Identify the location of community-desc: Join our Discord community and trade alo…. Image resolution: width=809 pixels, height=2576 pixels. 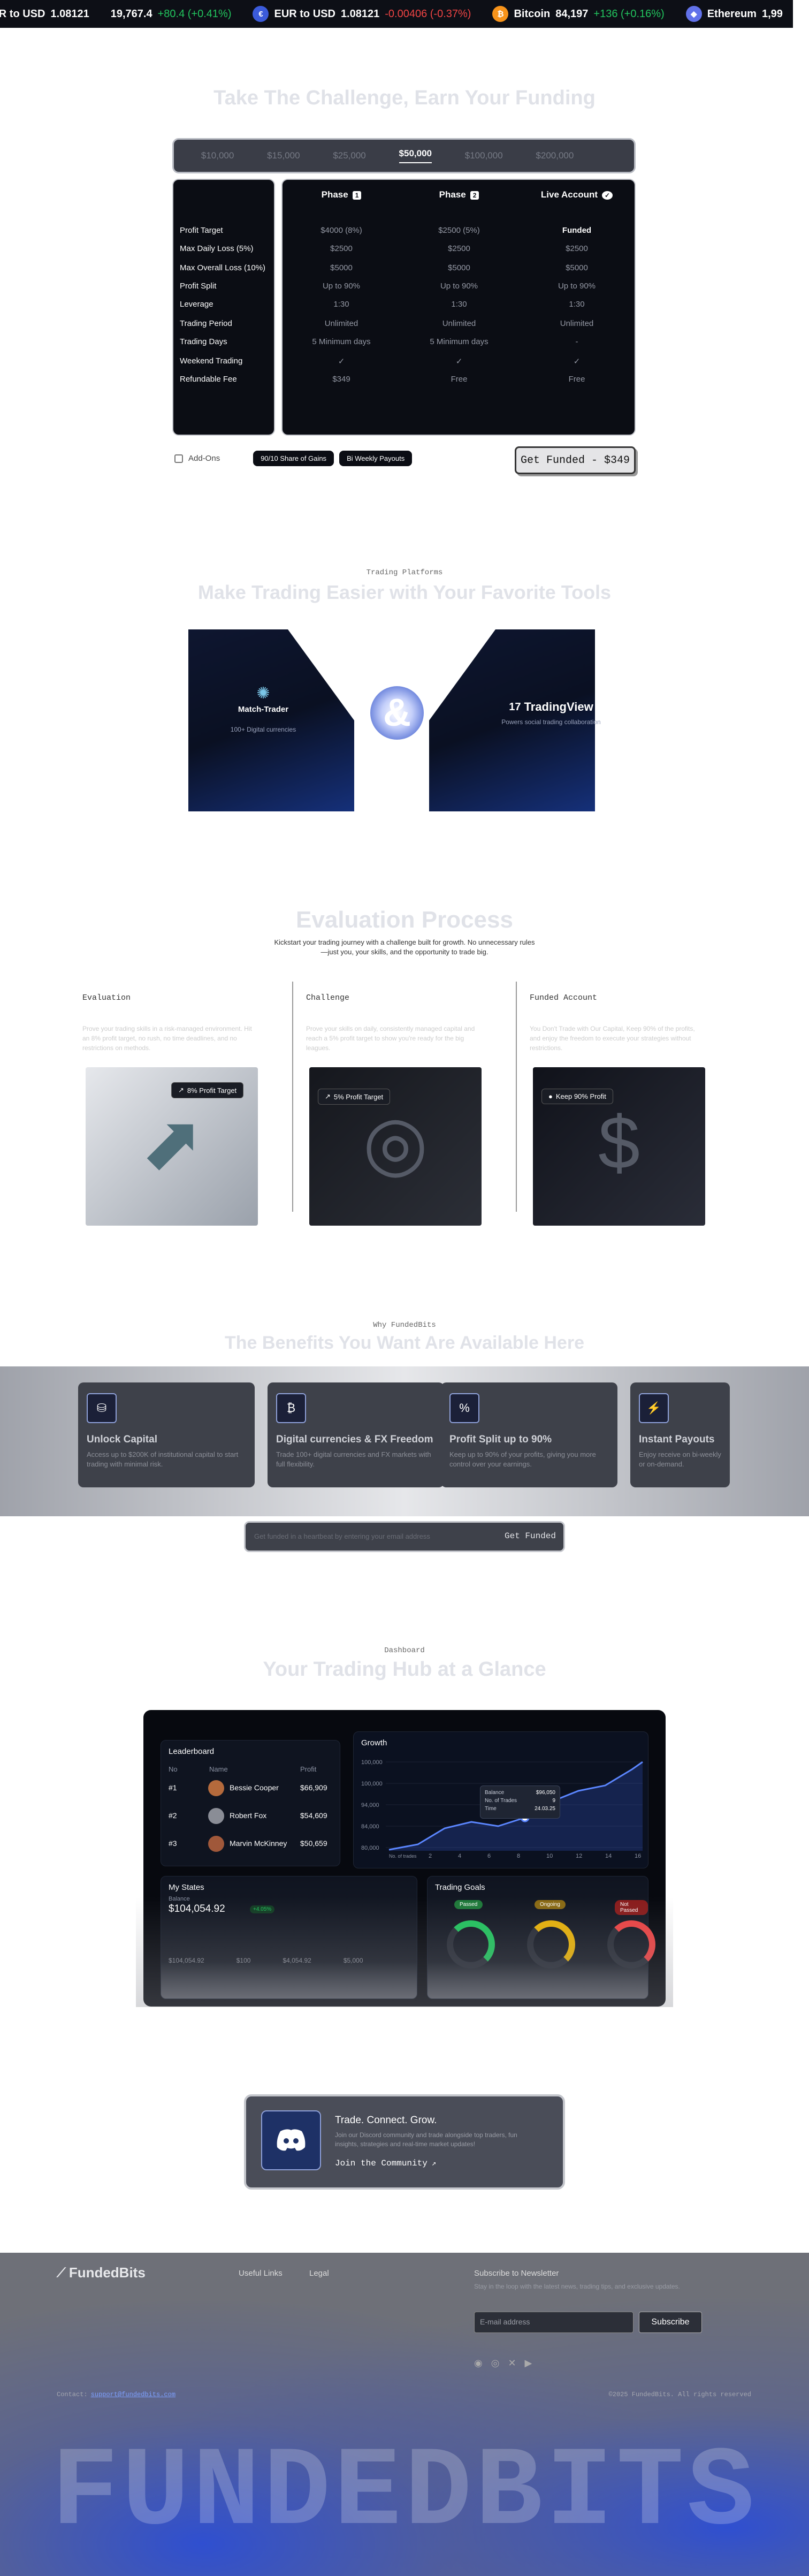
(426, 2139).